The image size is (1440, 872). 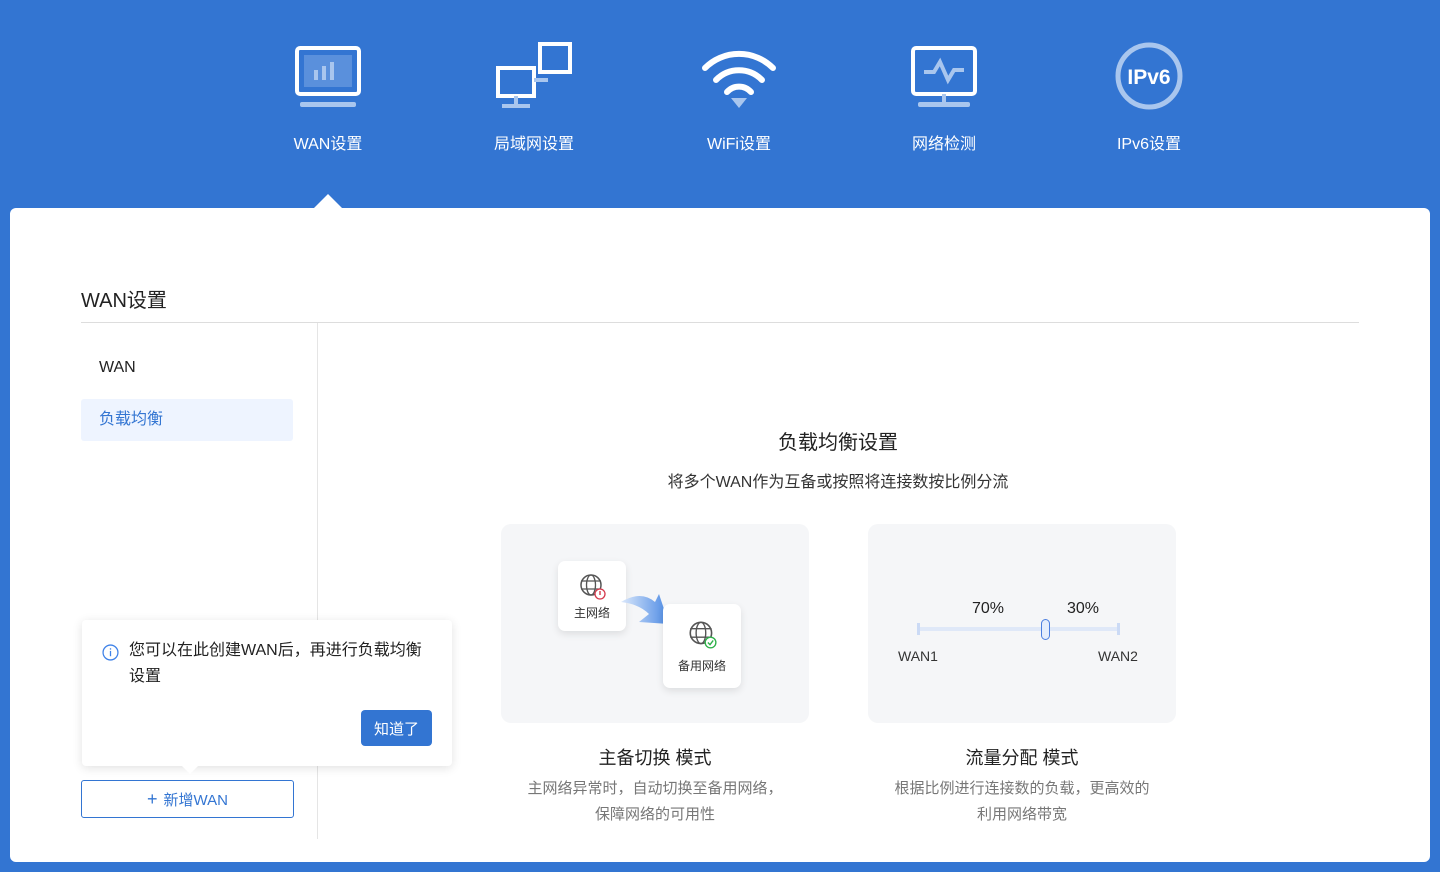 I want to click on globe-error-icon, so click(x=593, y=587).